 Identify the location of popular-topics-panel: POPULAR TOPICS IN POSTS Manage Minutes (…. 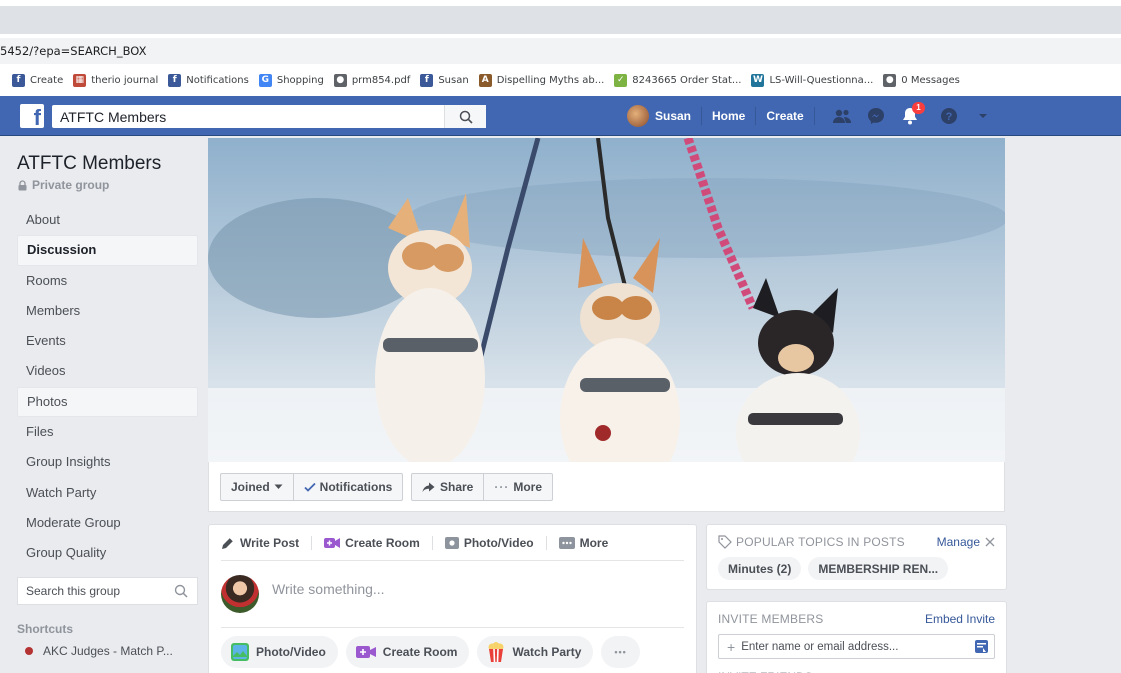
(856, 557).